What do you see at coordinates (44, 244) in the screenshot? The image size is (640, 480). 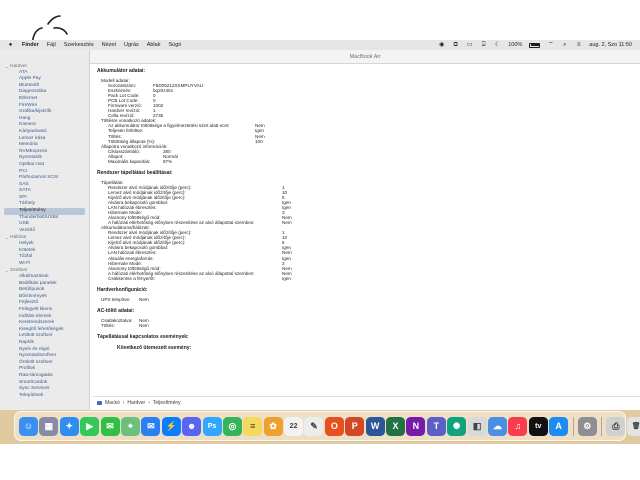 I see `sidebar-item: Helyek` at bounding box center [44, 244].